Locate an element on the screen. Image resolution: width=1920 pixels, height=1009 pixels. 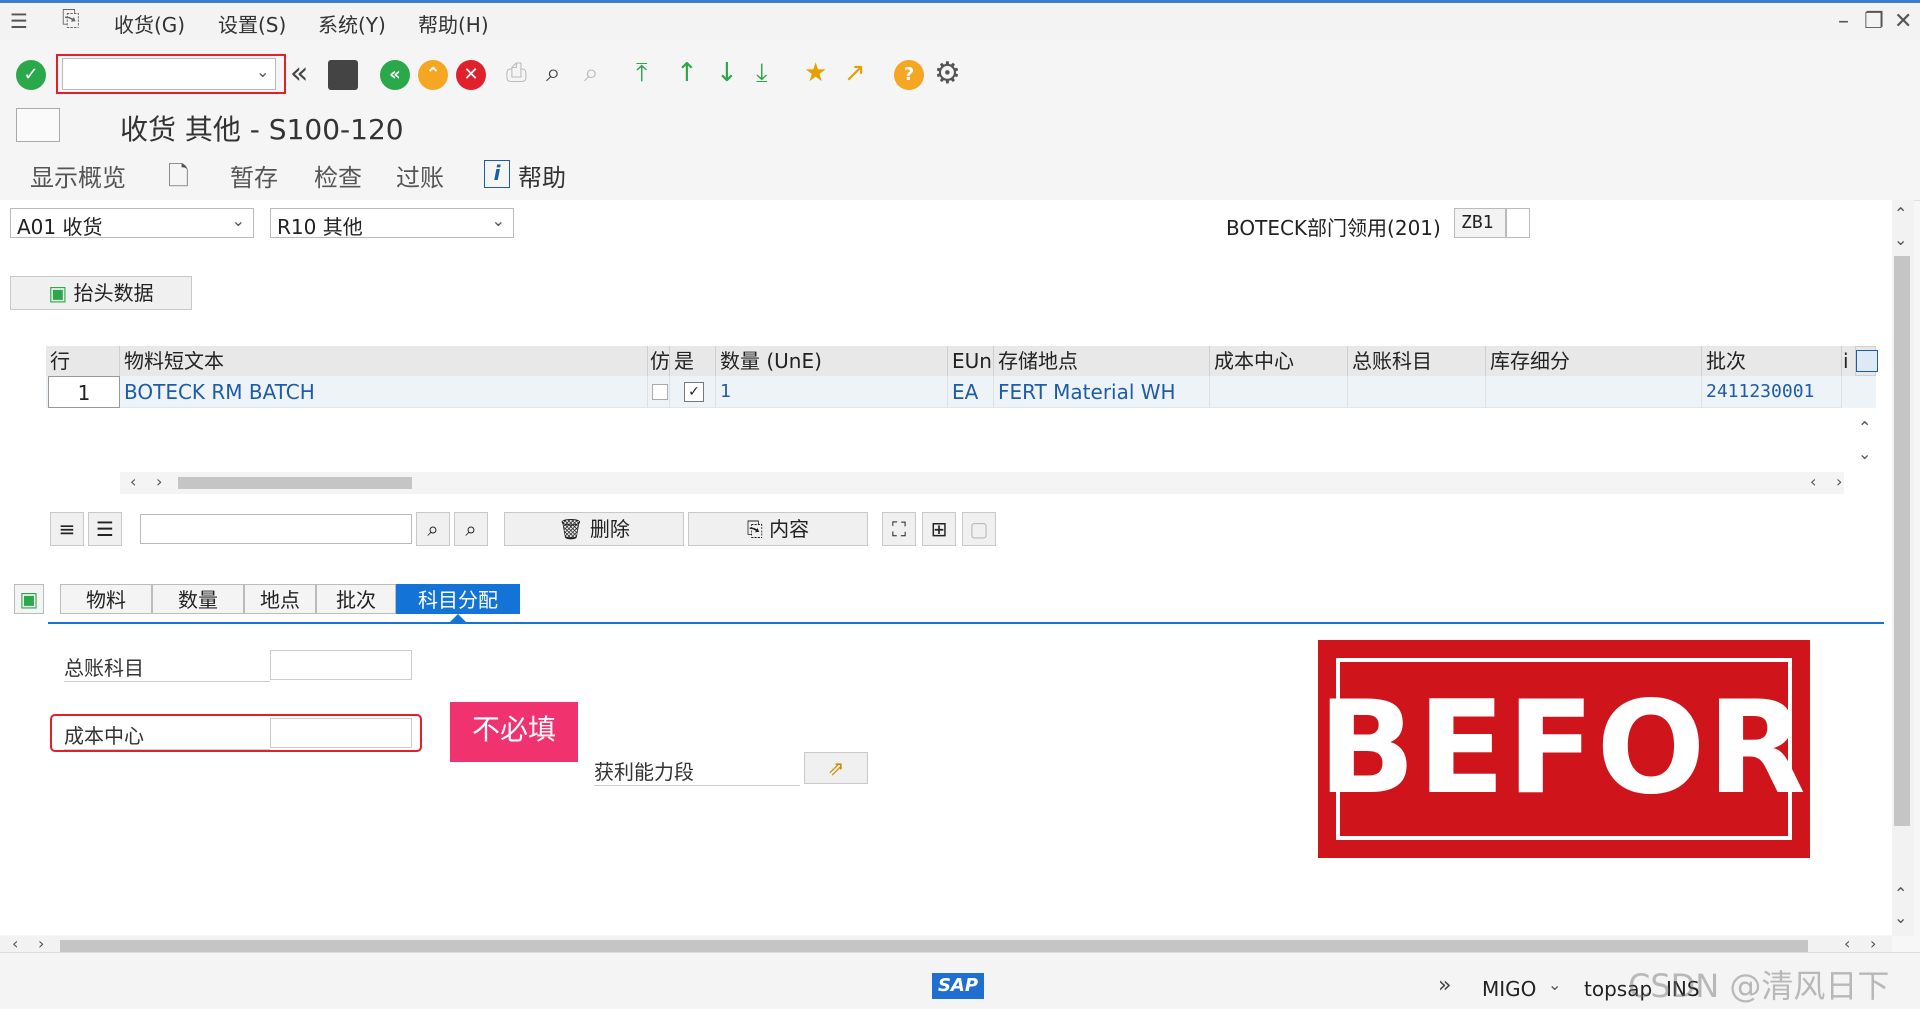
show-overview-button: 显示概览 is located at coordinates (78, 175).